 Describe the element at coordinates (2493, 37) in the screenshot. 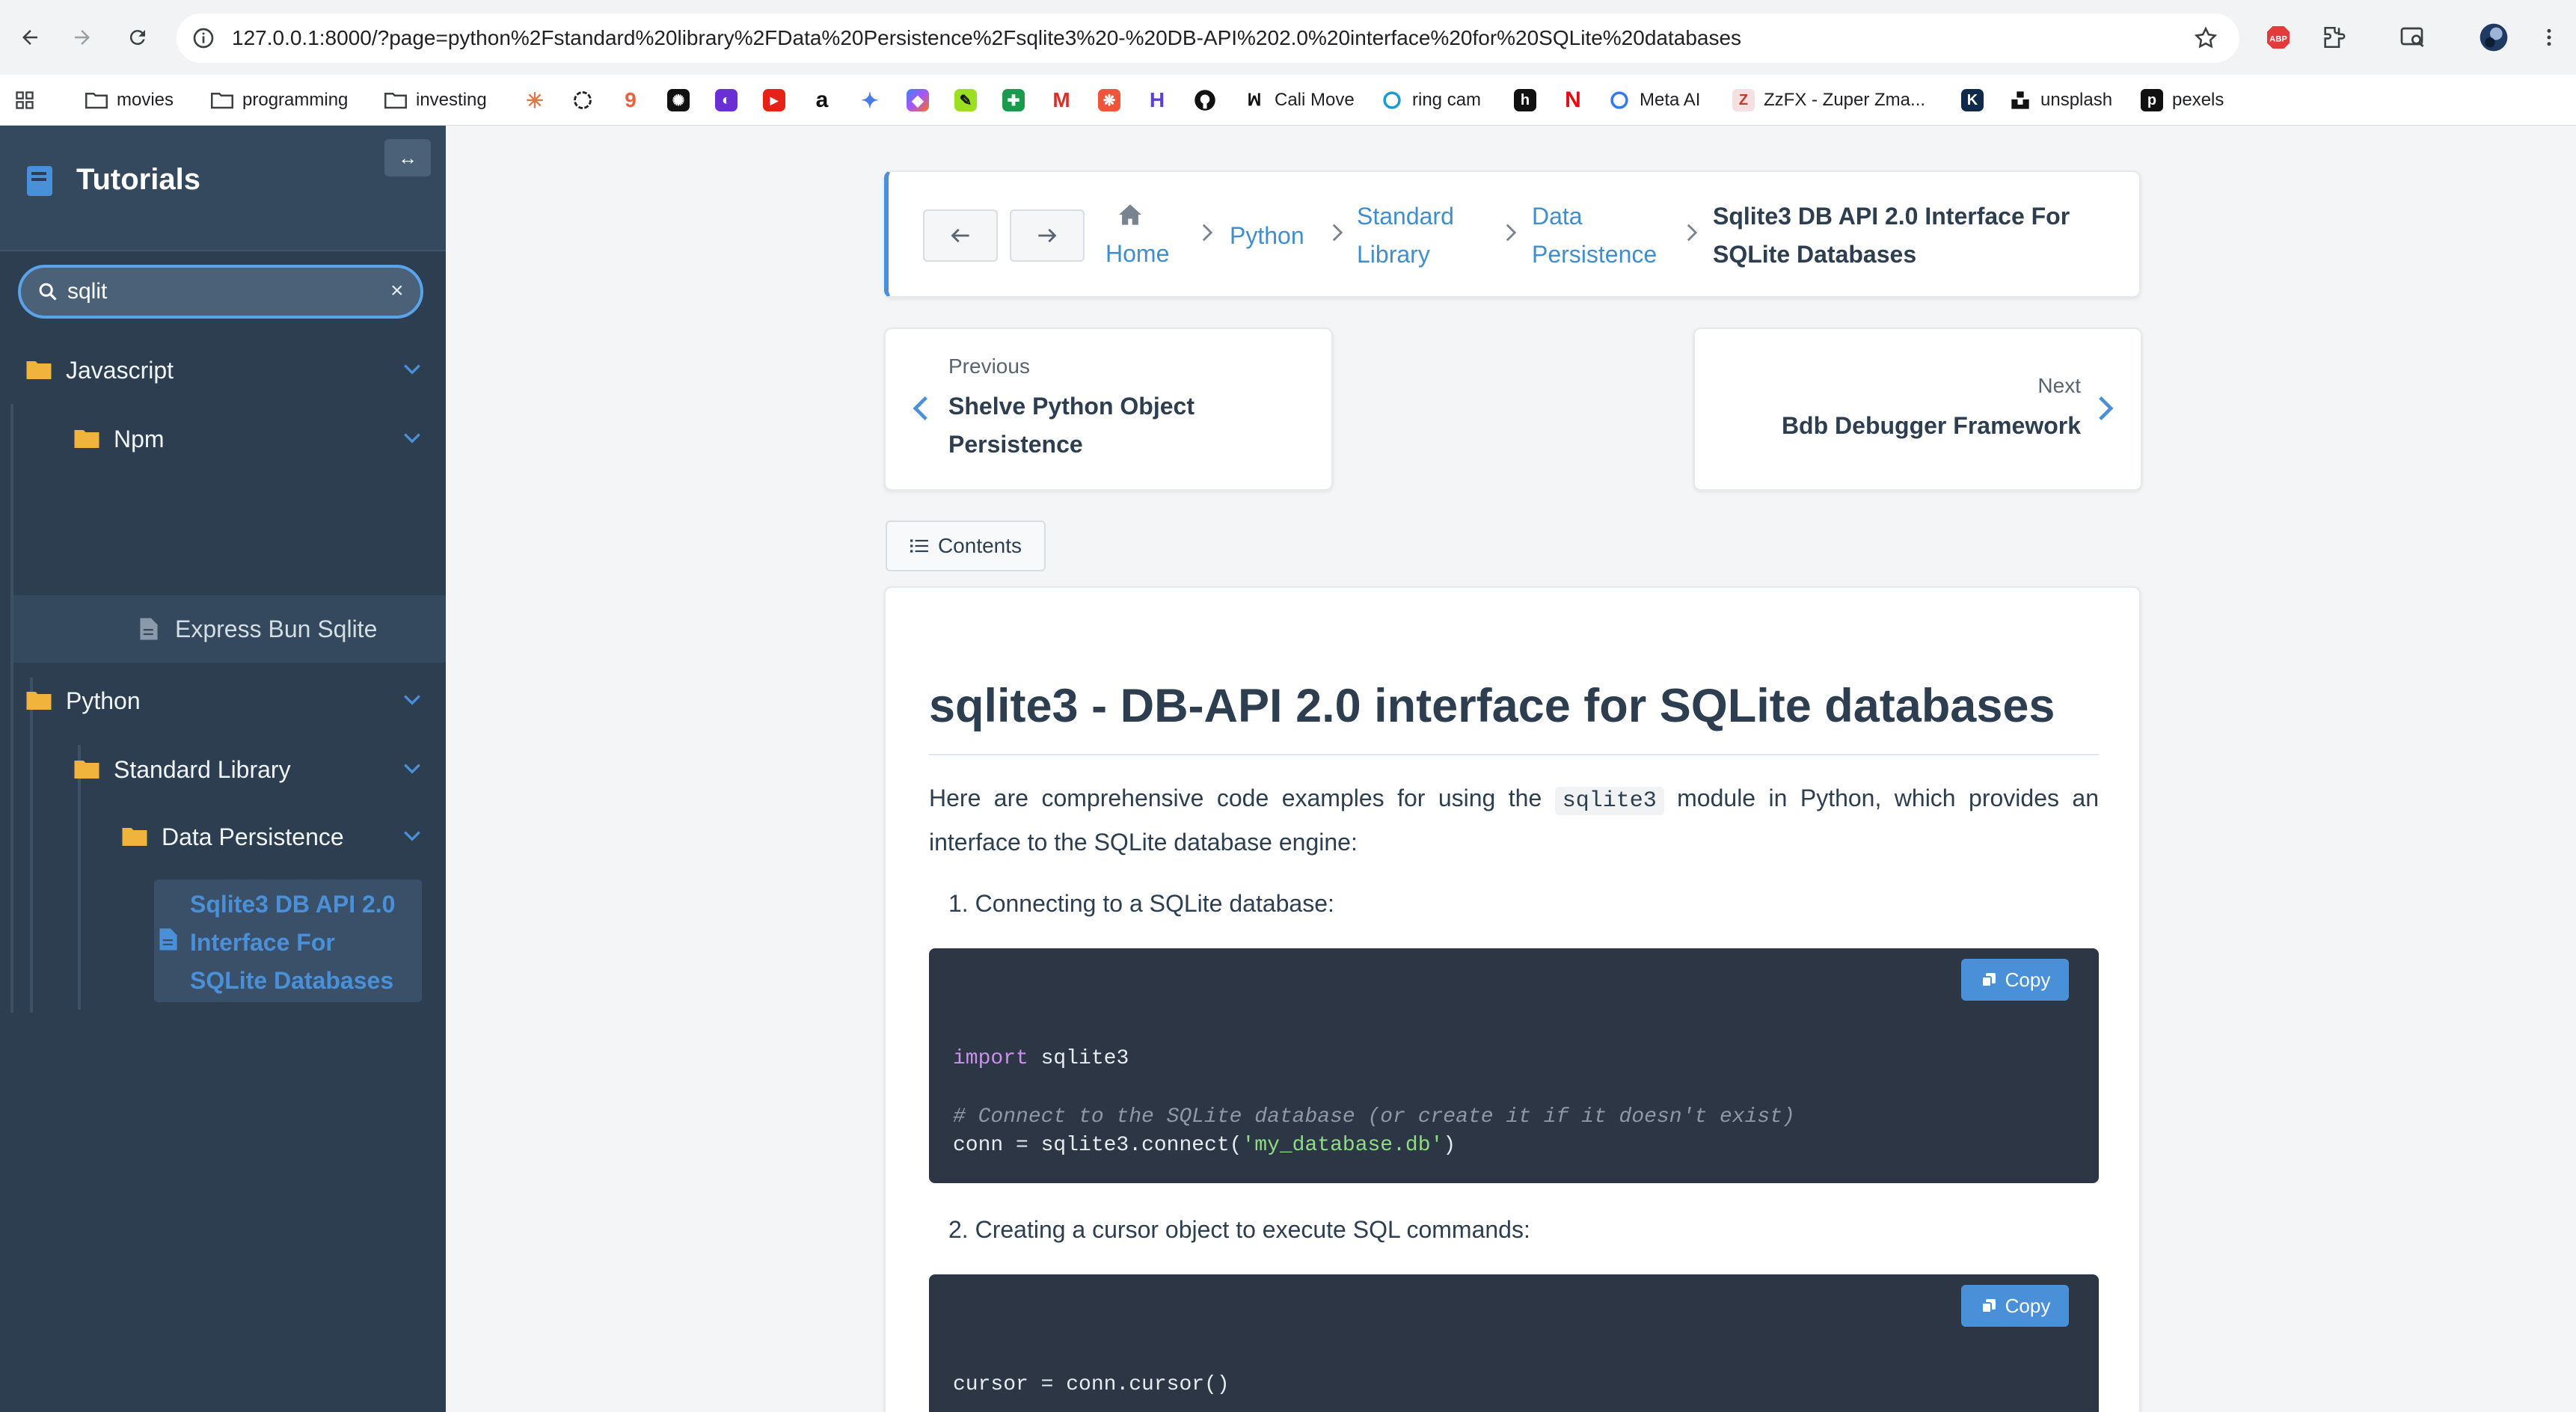

I see `profile-avatar` at that location.